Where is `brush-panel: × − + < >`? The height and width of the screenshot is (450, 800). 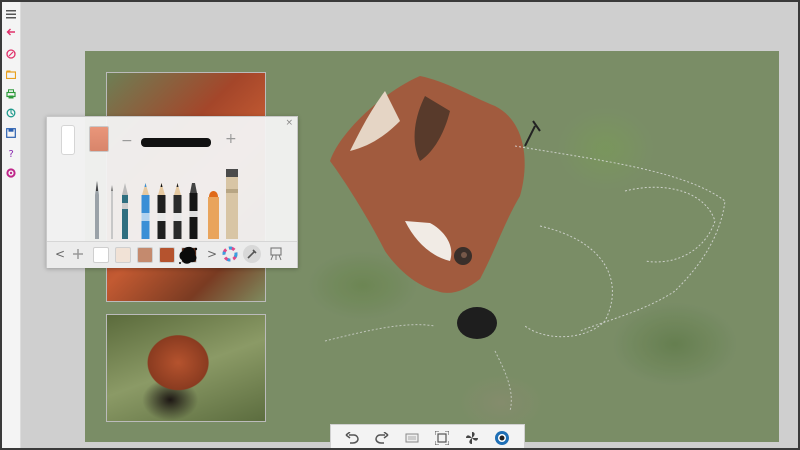 brush-panel: × − + < > is located at coordinates (172, 192).